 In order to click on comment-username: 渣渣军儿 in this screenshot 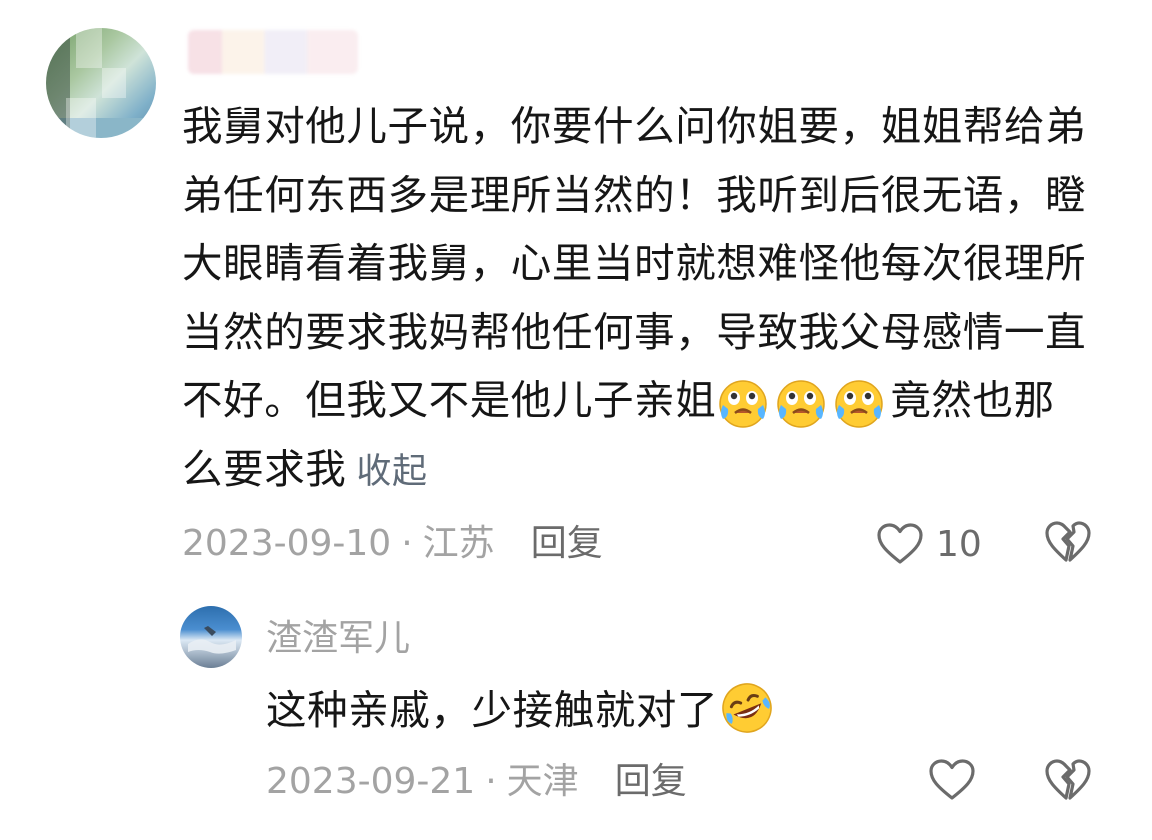, I will do `click(338, 639)`.